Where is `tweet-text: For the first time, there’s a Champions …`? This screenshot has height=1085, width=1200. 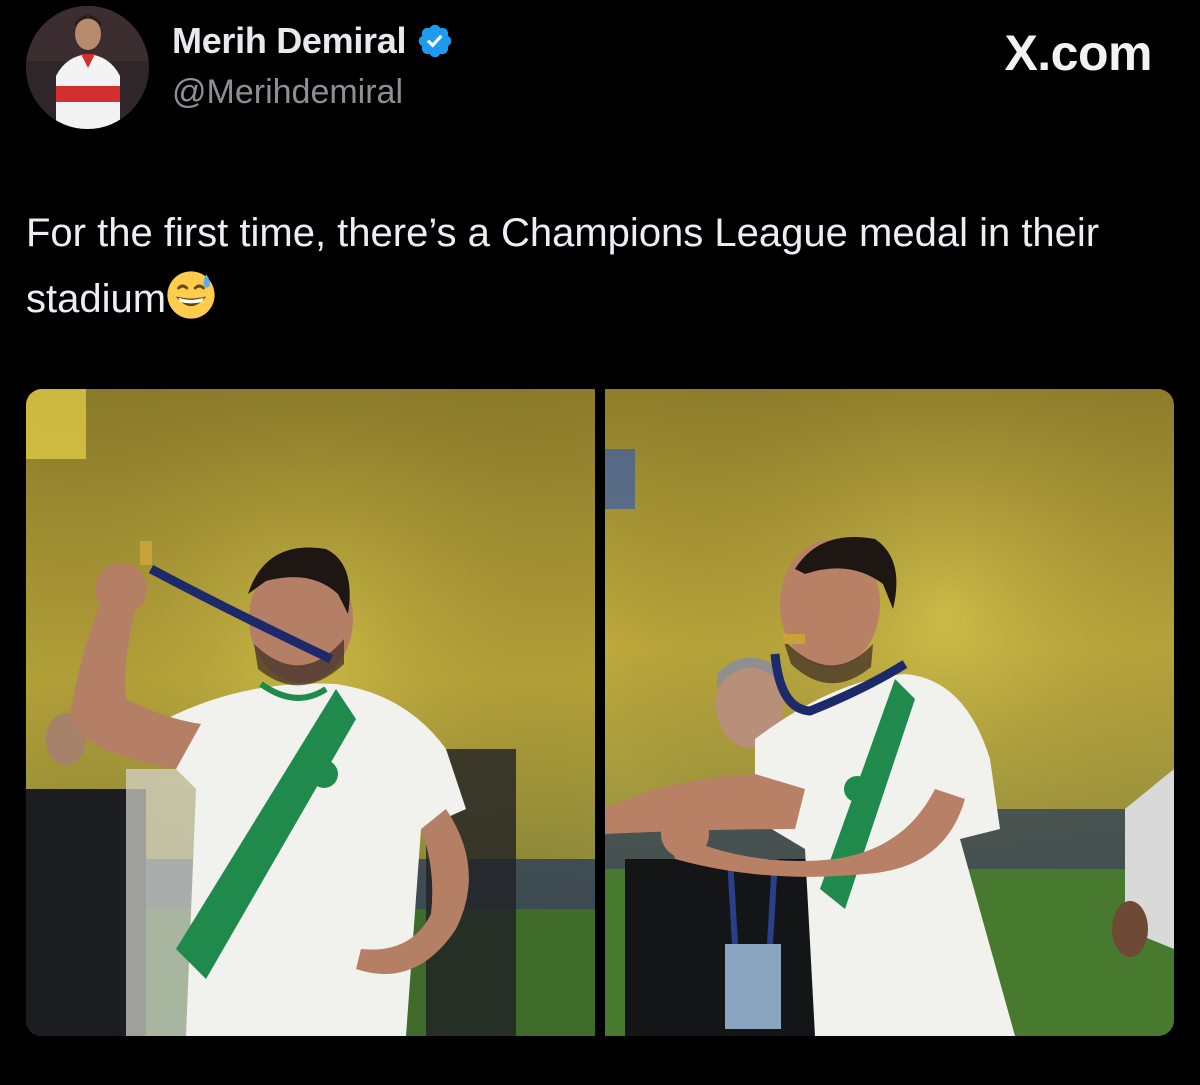
tweet-text: For the first time, there’s a Champions … is located at coordinates (601, 266).